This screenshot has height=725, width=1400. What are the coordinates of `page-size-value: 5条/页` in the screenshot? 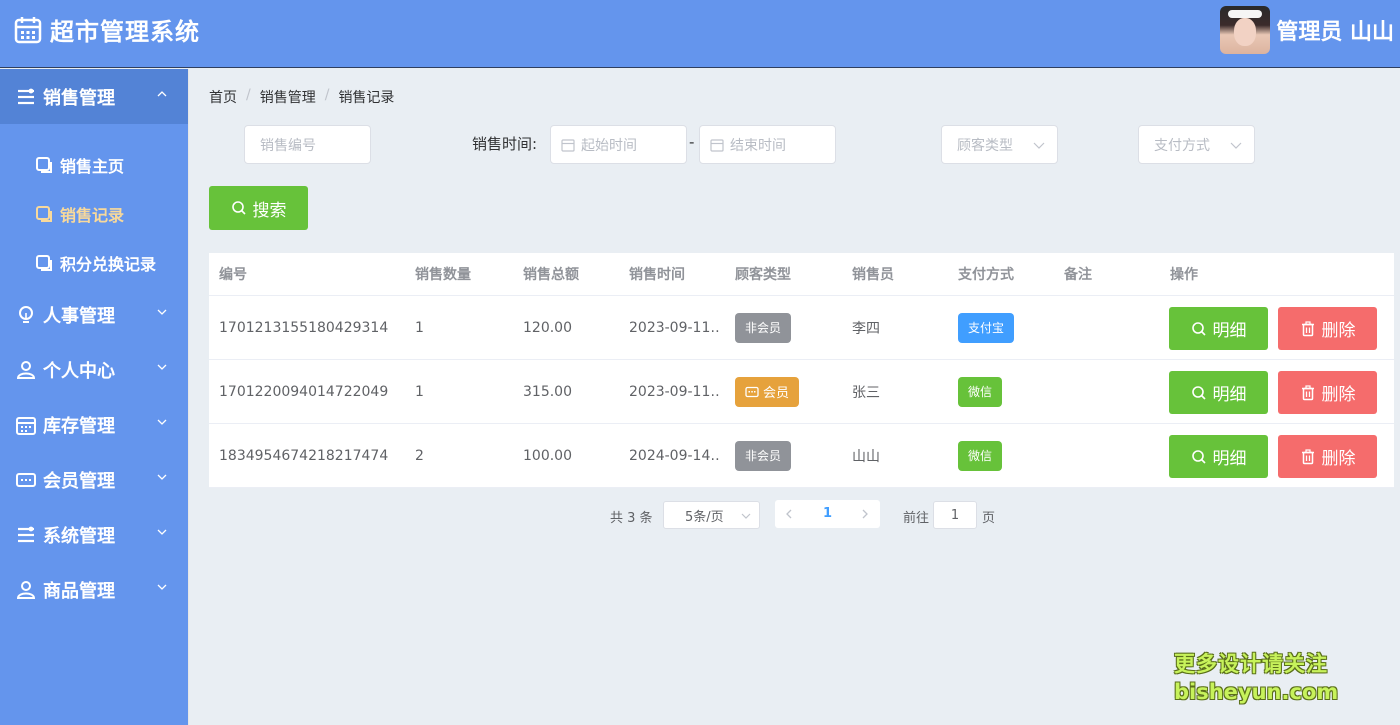 It's located at (704, 517).